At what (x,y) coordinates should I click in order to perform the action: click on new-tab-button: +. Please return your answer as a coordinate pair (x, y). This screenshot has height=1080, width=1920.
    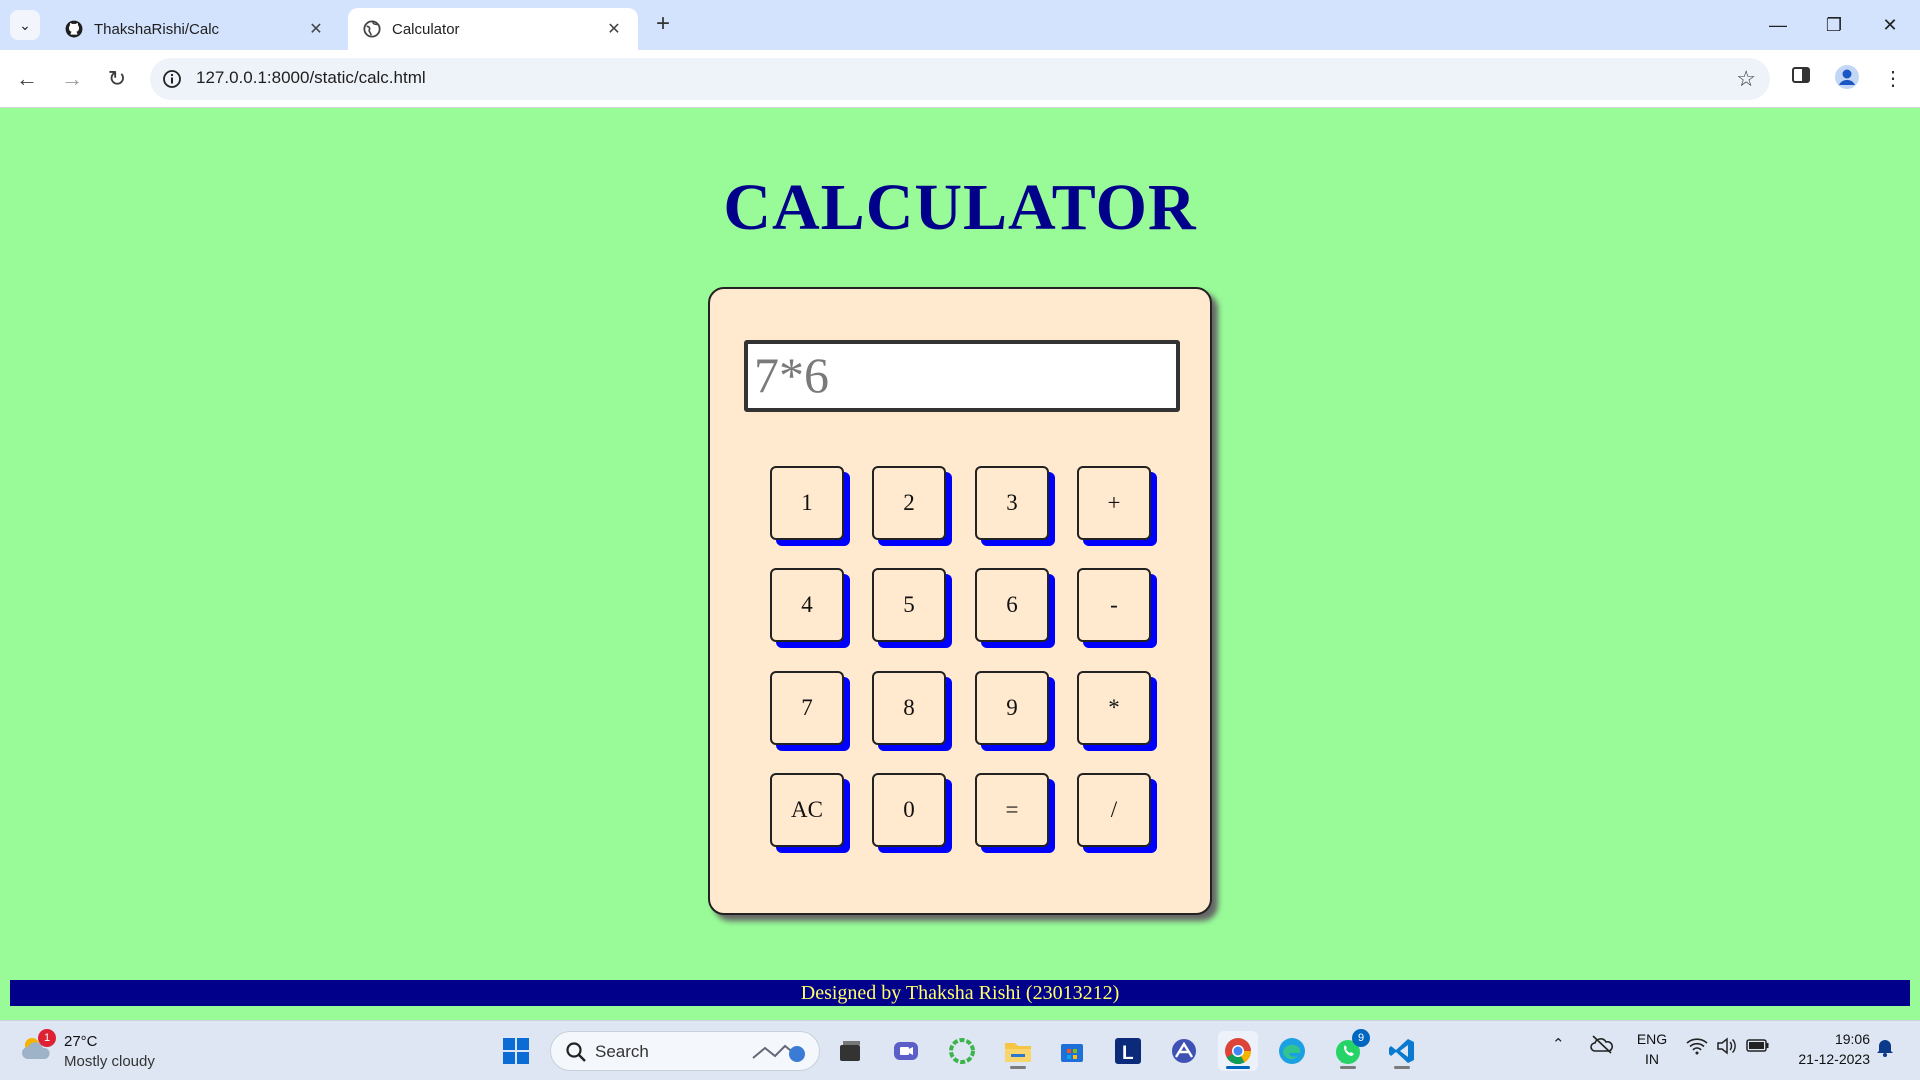
    Looking at the image, I should click on (663, 25).